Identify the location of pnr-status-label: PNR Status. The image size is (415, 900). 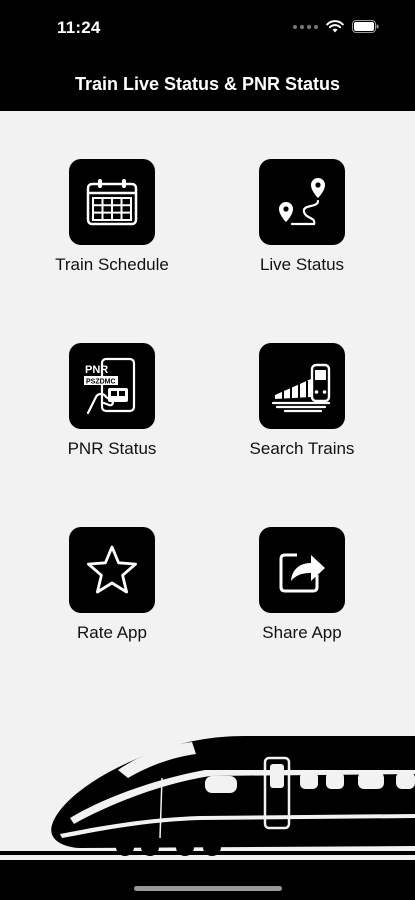
(112, 448).